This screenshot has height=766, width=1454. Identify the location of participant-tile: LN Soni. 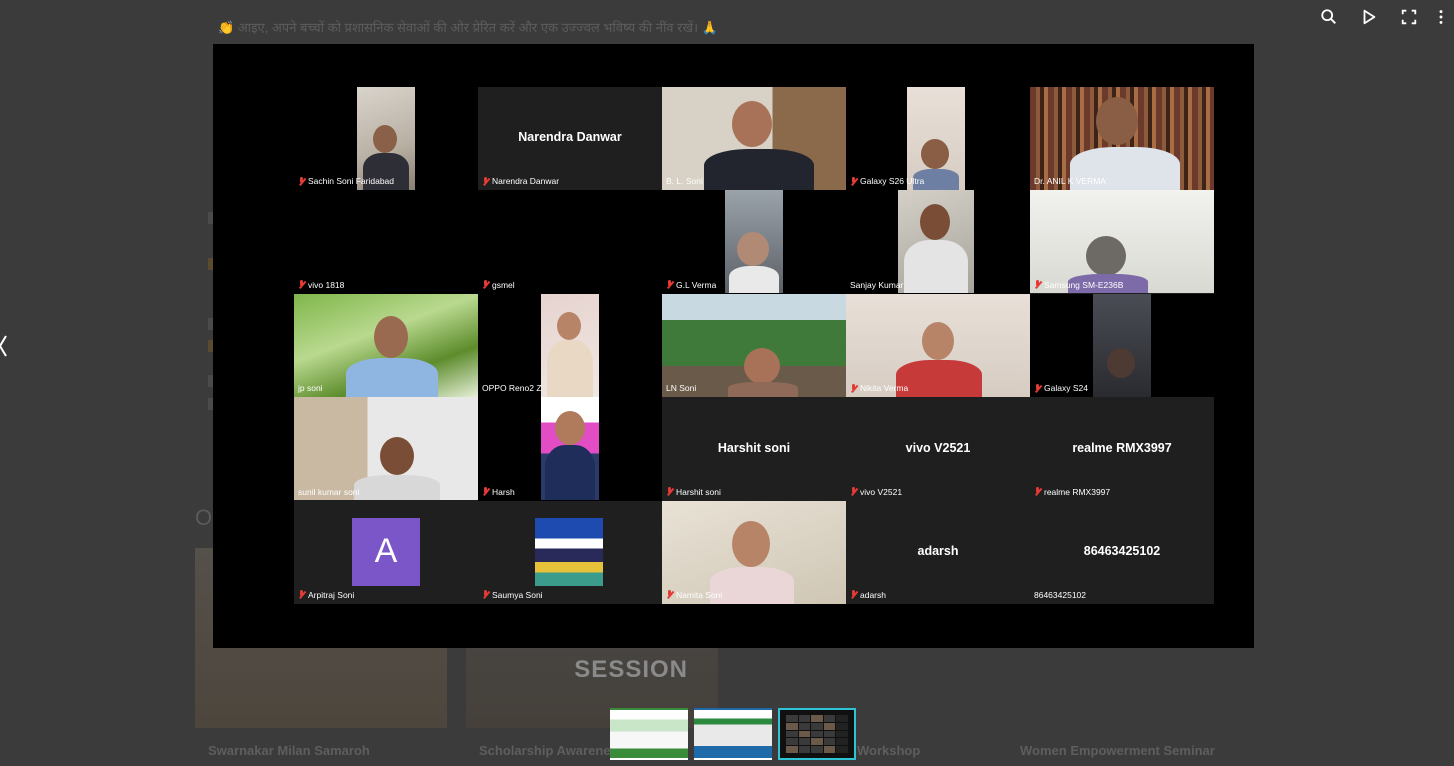
(754, 345).